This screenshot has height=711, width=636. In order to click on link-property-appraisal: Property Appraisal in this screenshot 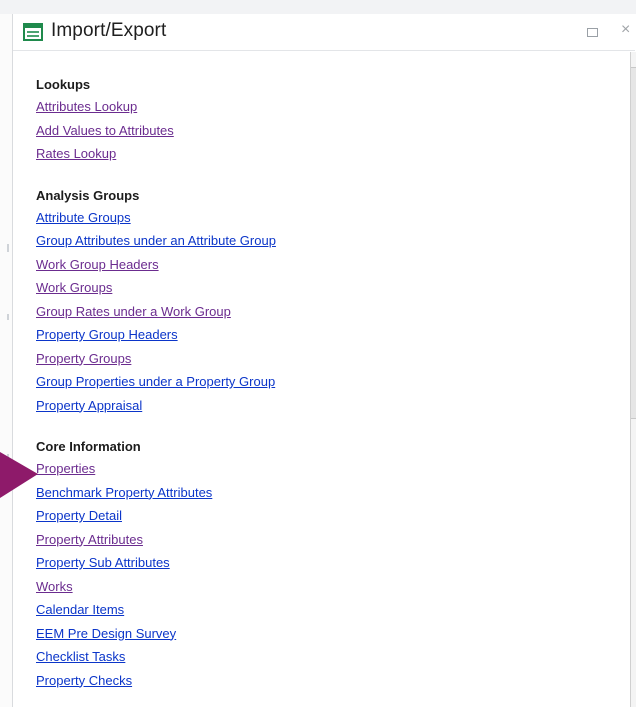, I will do `click(316, 407)`.